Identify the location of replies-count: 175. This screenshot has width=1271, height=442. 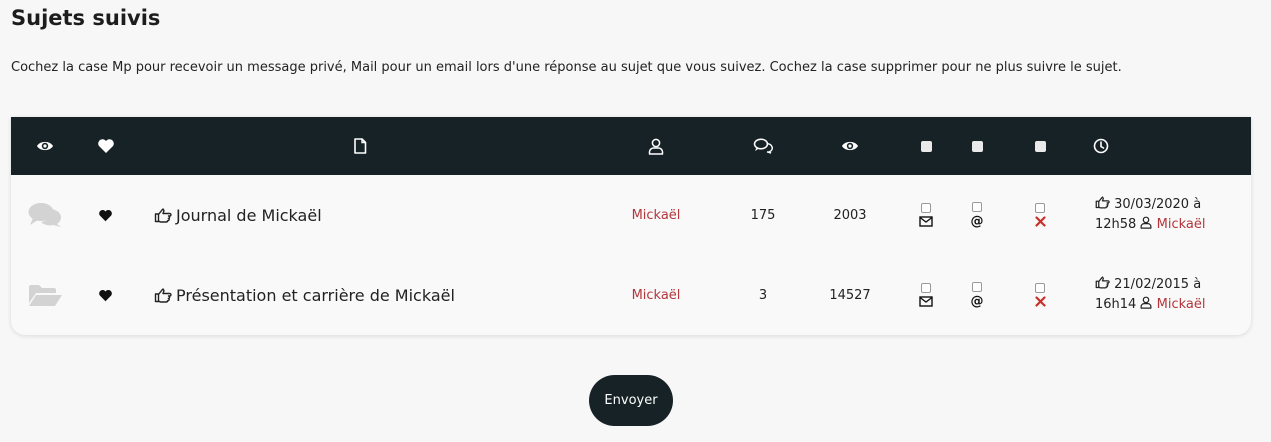
(763, 215).